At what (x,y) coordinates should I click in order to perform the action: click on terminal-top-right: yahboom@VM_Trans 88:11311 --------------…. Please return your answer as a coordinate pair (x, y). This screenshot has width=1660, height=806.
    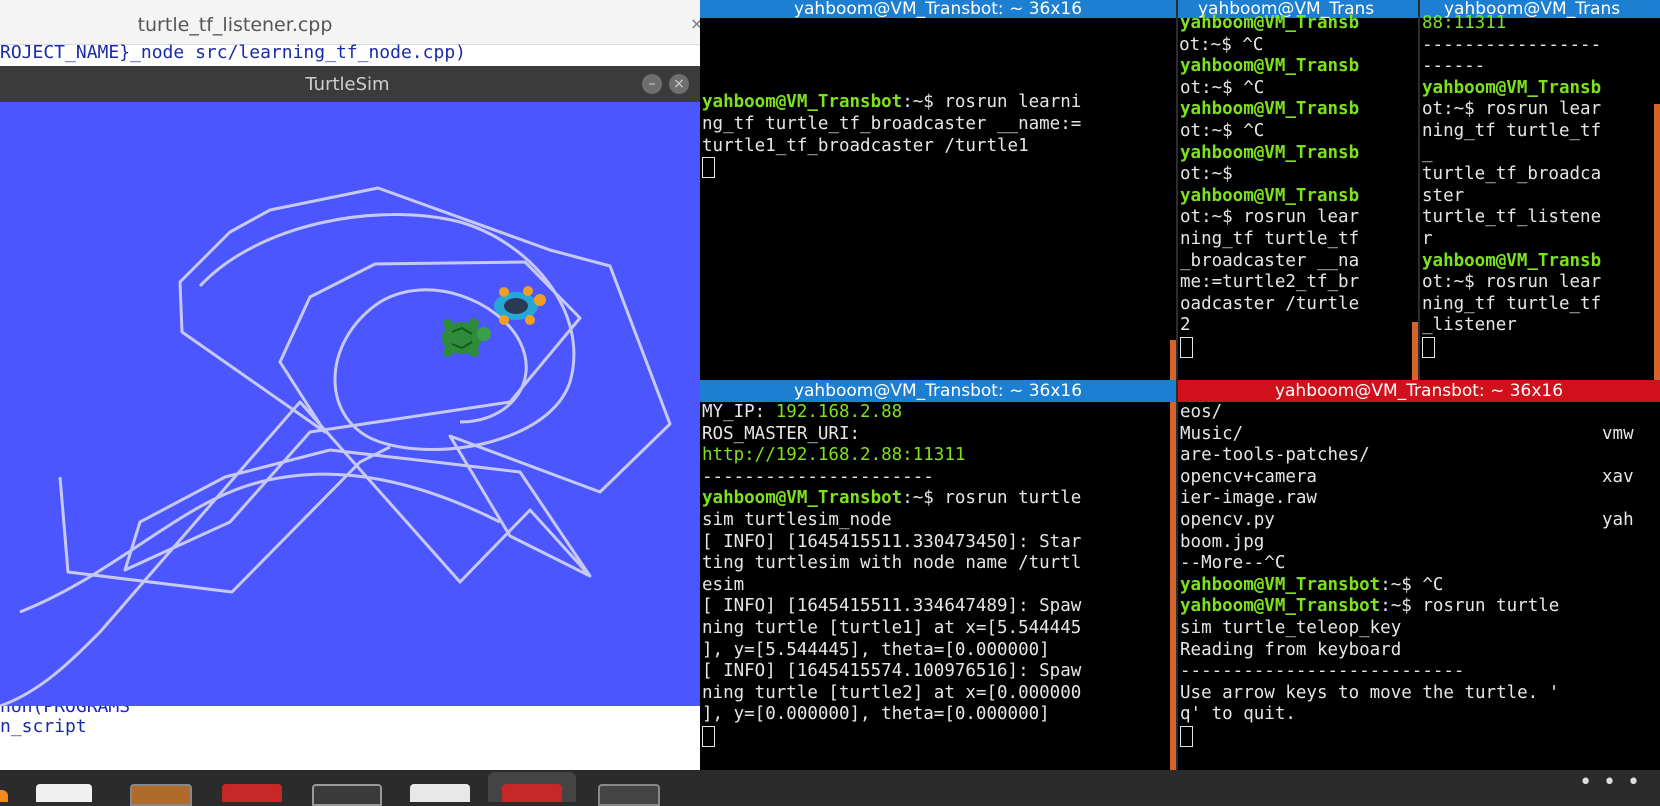
    Looking at the image, I should click on (1540, 190).